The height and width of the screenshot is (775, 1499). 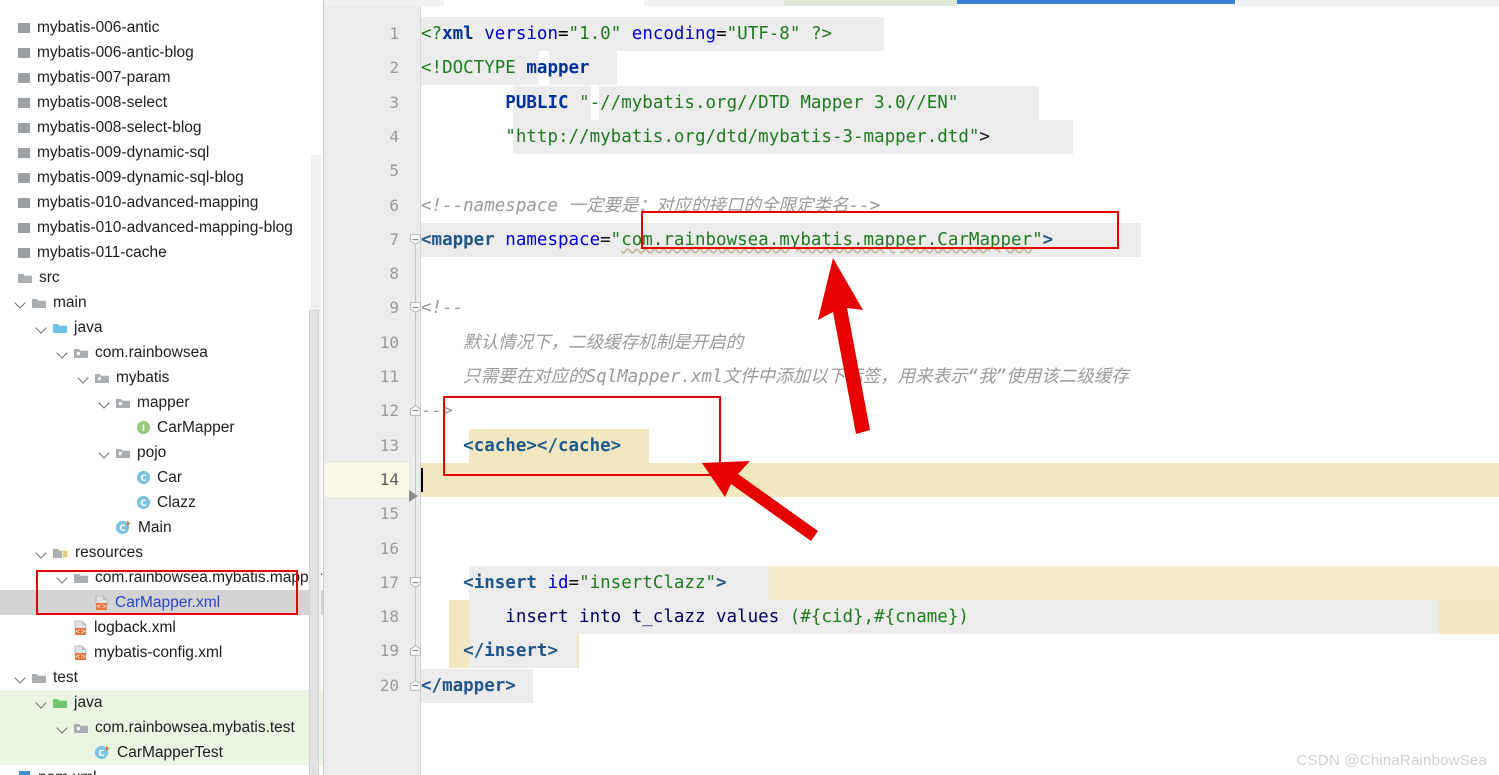 What do you see at coordinates (152, 452) in the screenshot?
I see `tree-item-label: pojo` at bounding box center [152, 452].